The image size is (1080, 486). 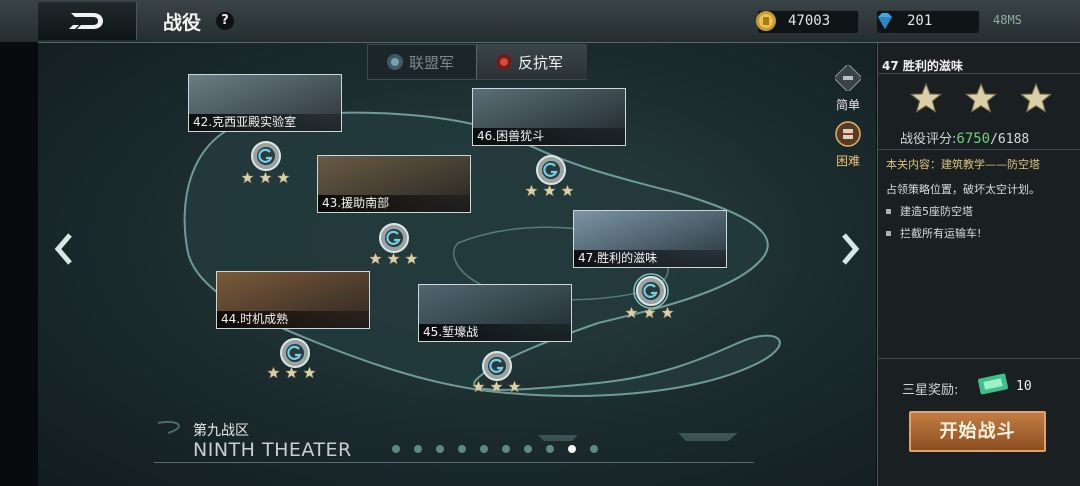 I want to click on difficulty-hard: 困难, so click(x=848, y=145).